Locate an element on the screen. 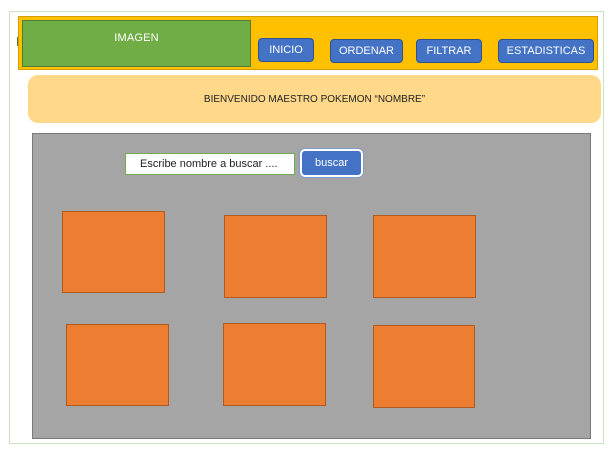  welcome-banner: BIENVENIDO MAESTRO POKEMON “NOMBRE” is located at coordinates (314, 99).